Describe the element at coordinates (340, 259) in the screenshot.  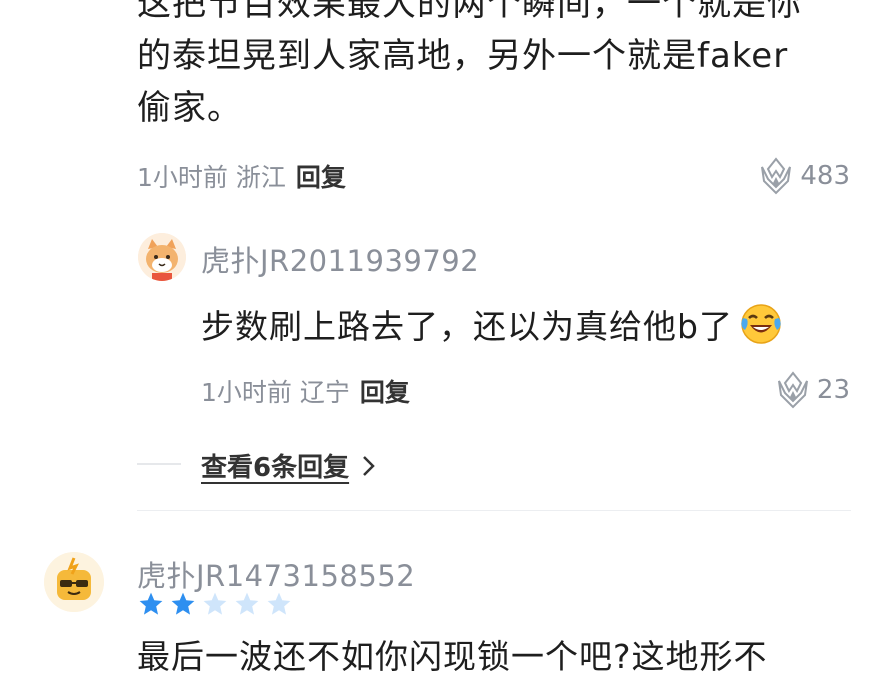
I see `username: 虎扑JR2011939792` at that location.